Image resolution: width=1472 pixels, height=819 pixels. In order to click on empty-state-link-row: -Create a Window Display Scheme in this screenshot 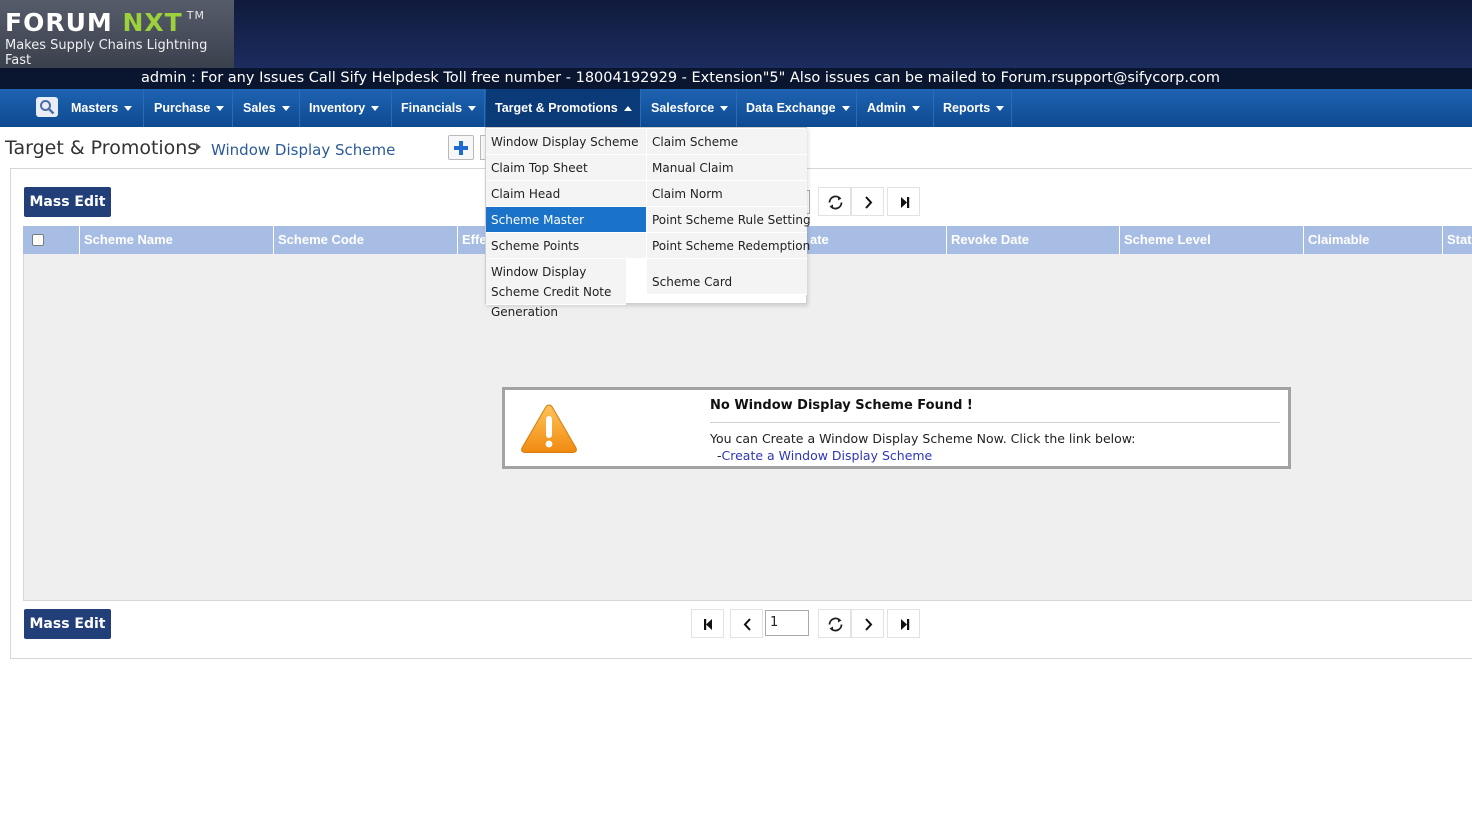, I will do `click(824, 455)`.